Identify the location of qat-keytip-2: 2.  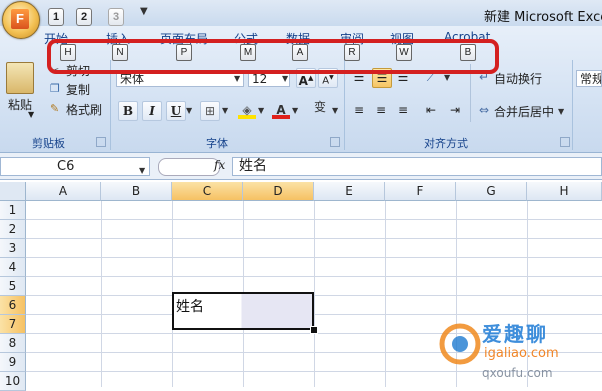
(84, 17).